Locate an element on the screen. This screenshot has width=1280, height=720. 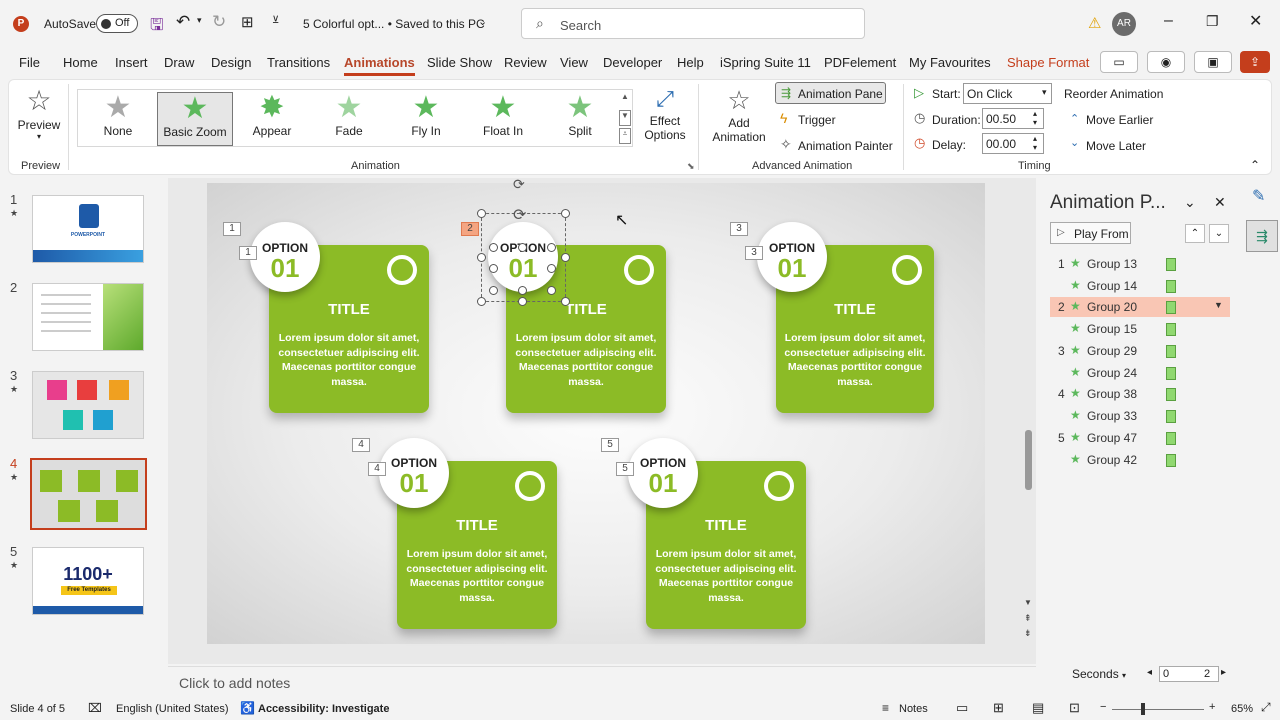
redo-icon: ↻ is located at coordinates (219, 22).